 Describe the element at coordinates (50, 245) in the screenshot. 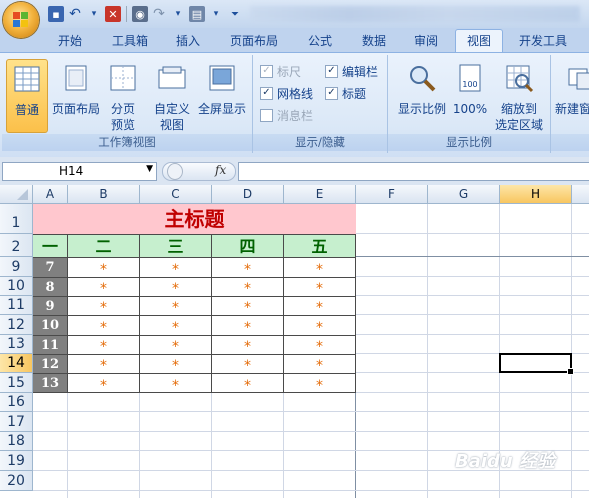

I see `header-cell-a: 一` at that location.